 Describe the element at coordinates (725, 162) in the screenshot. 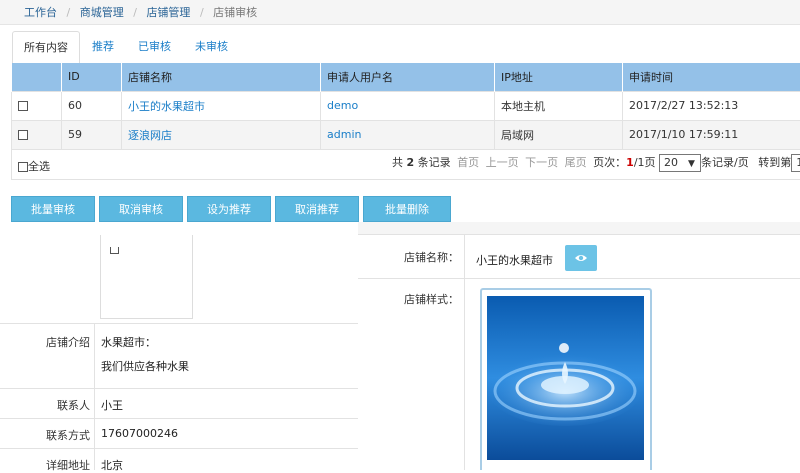

I see `per-page-label: 条记录/页` at that location.